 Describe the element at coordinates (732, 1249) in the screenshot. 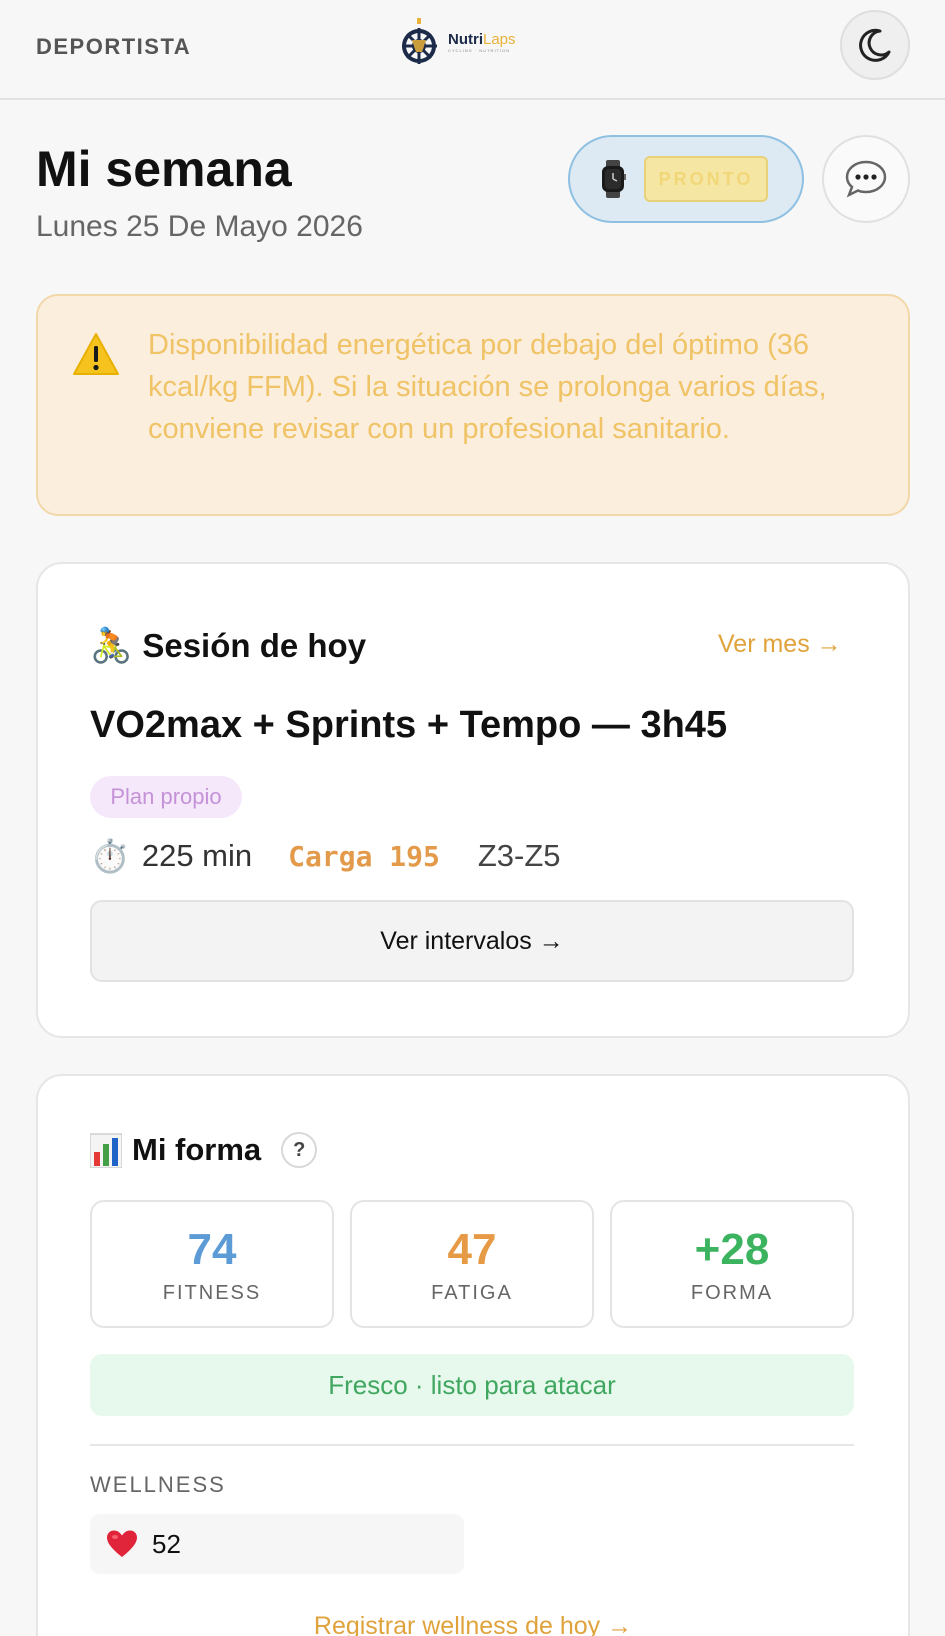

I see `form-value: +28` at that location.